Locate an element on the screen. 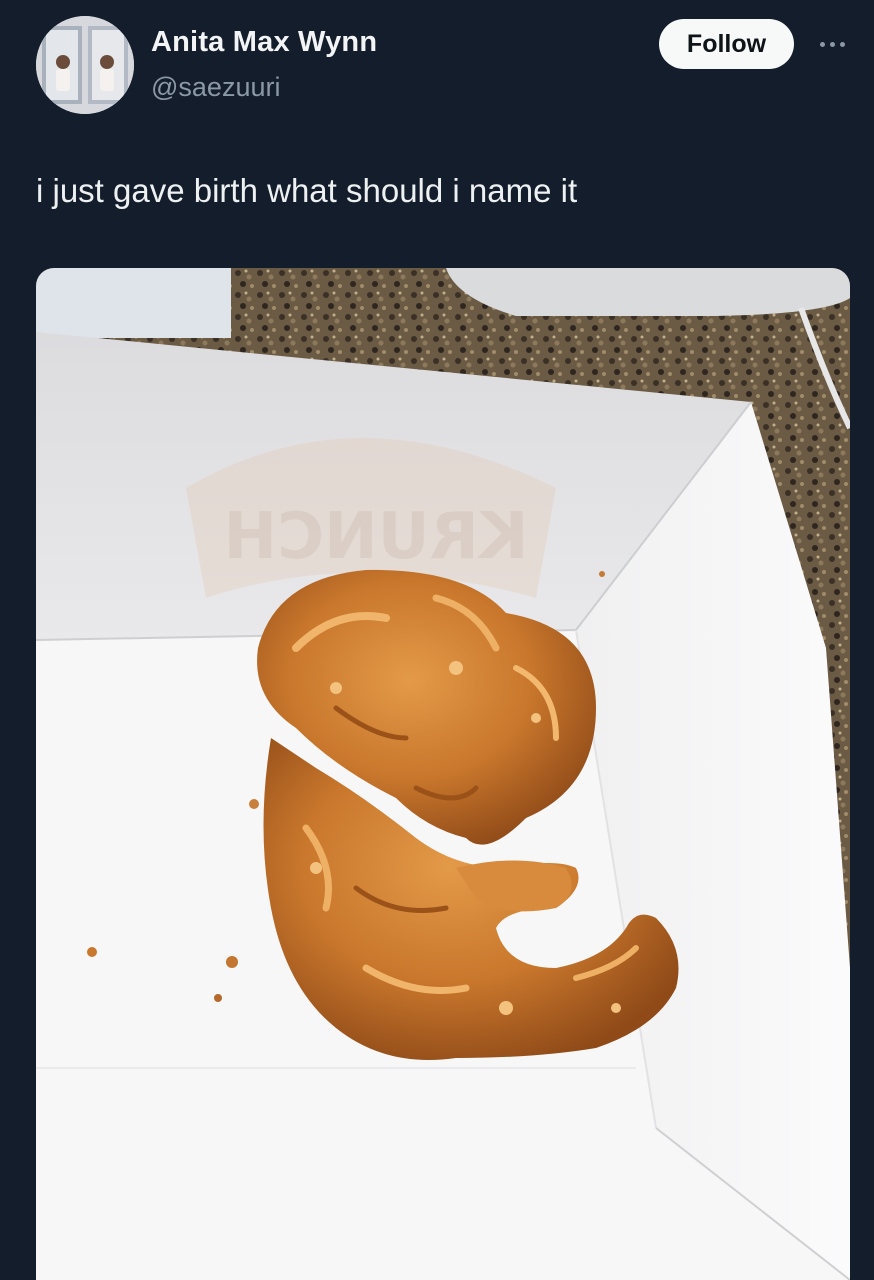 The width and height of the screenshot is (874, 1280). author-display-name: Anita Max Wynn is located at coordinates (264, 42).